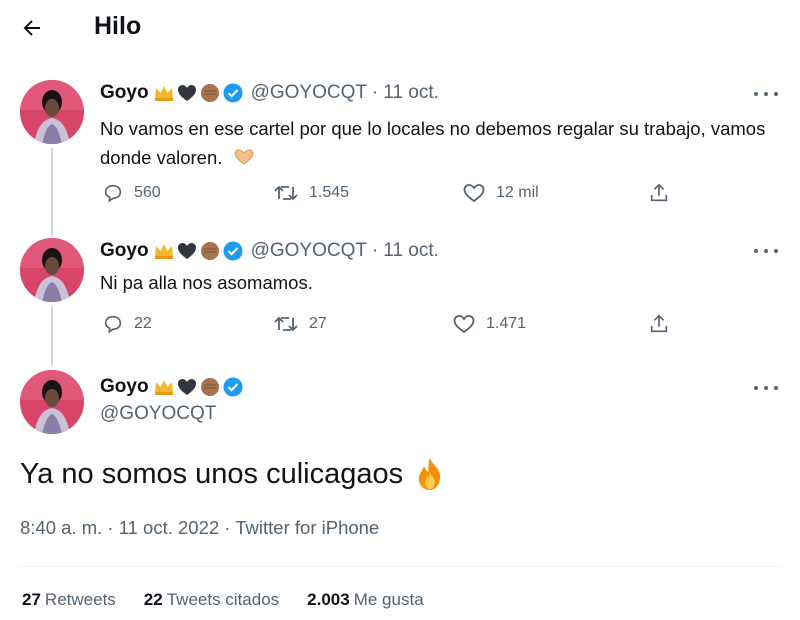 This screenshot has width=800, height=620. Describe the element at coordinates (233, 474) in the screenshot. I see `main-tweet-text: Ya no somos unos culicagaos` at that location.